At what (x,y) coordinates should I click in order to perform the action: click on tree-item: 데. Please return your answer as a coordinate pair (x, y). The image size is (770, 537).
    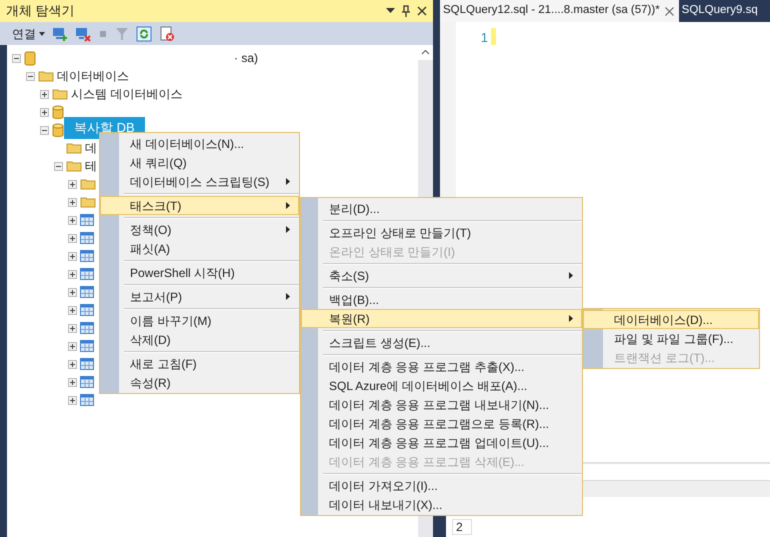
    Looking at the image, I should click on (91, 148).